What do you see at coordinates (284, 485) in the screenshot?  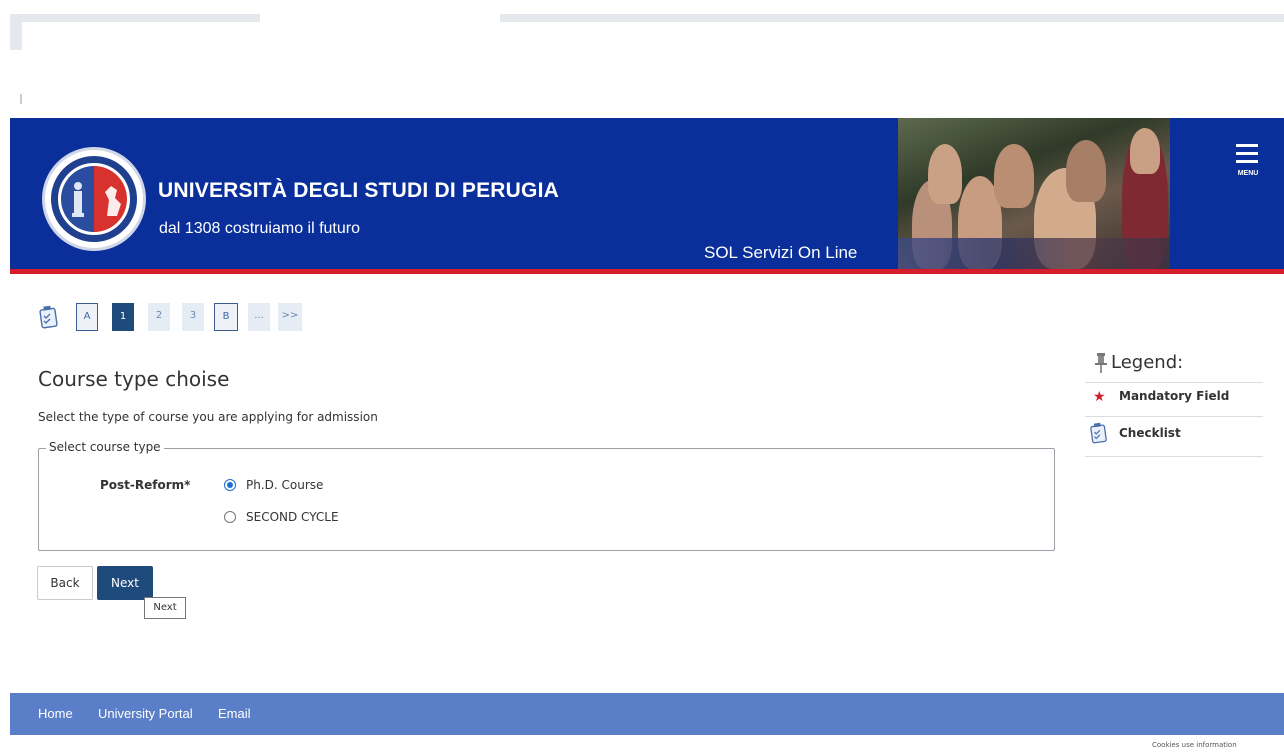 I see `radio-label-phd-course: Ph.D. Course` at bounding box center [284, 485].